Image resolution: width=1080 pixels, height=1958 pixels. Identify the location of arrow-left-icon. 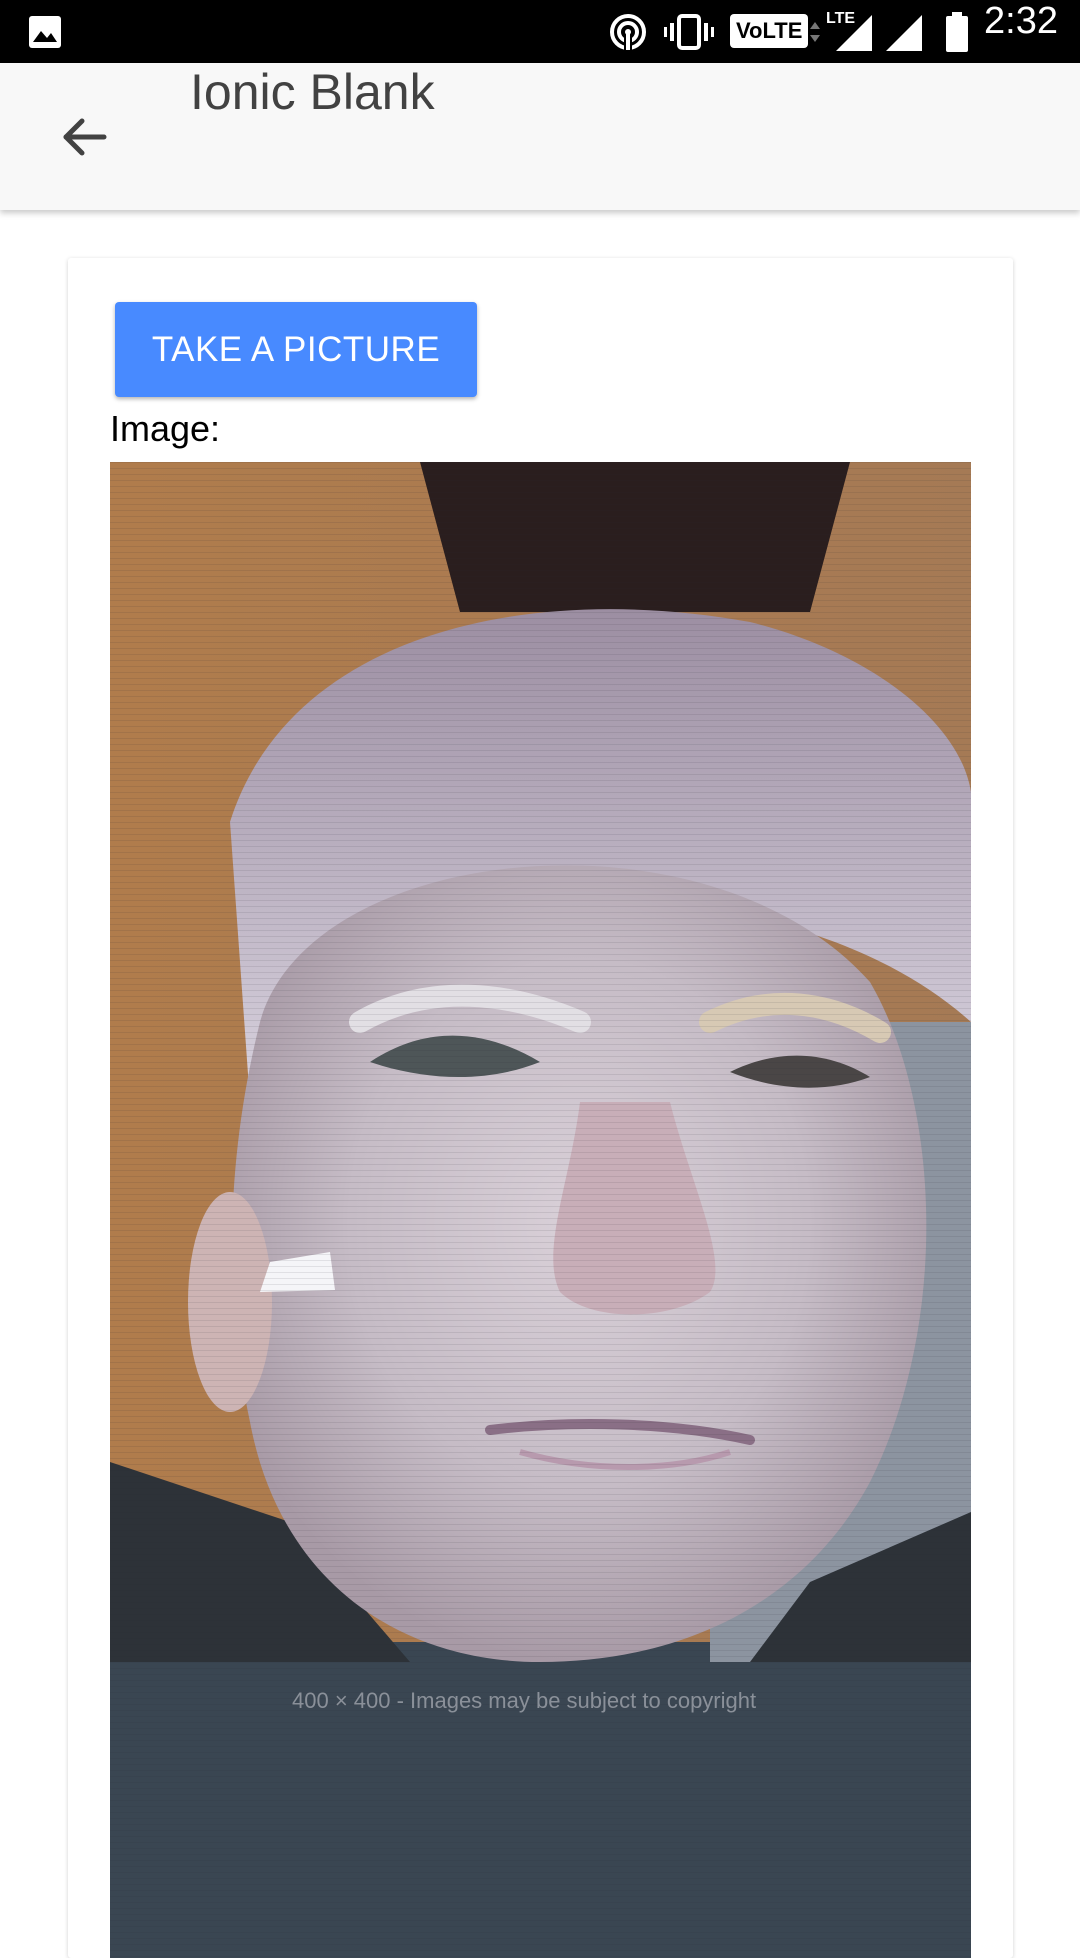
(84, 139).